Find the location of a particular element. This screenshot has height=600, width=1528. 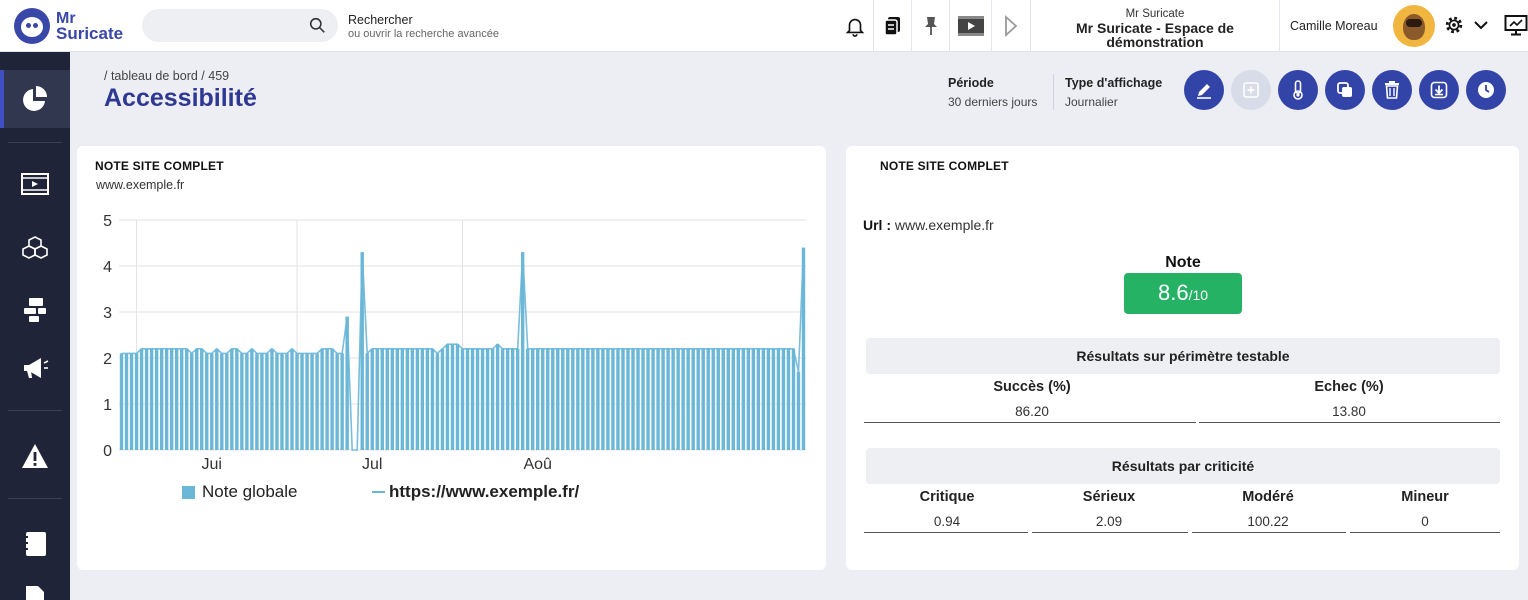

note-value: 8.6 is located at coordinates (1173, 292).